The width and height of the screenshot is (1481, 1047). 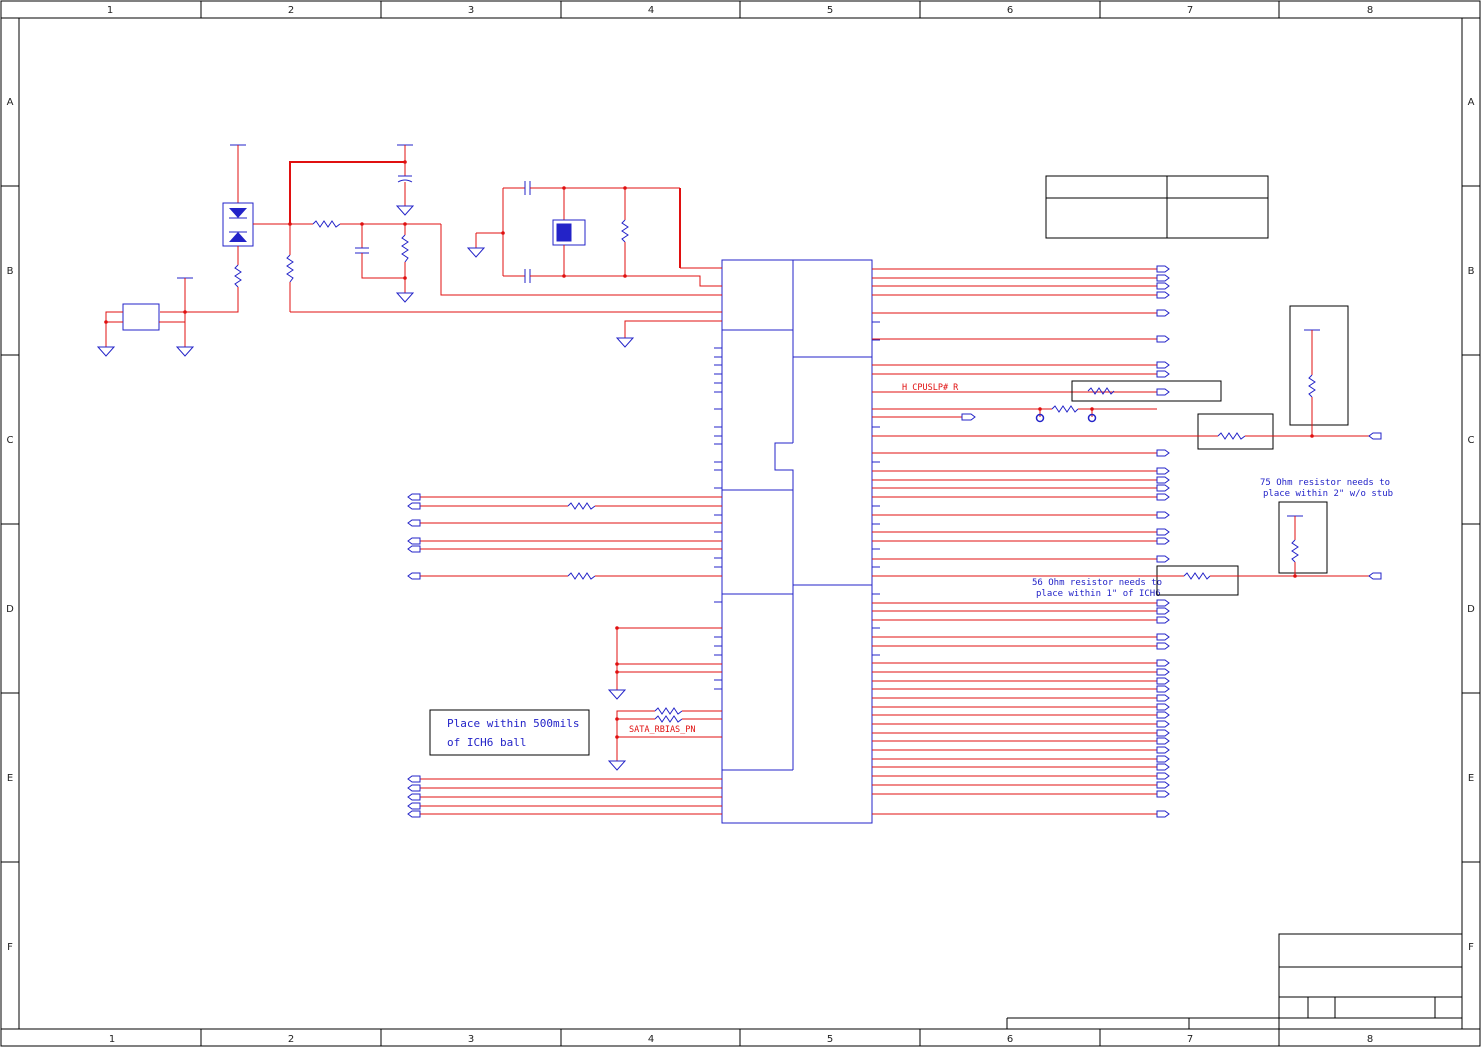 I want to click on sata-ground-bias: SATA_RBIAS_PN, so click(x=664, y=698).